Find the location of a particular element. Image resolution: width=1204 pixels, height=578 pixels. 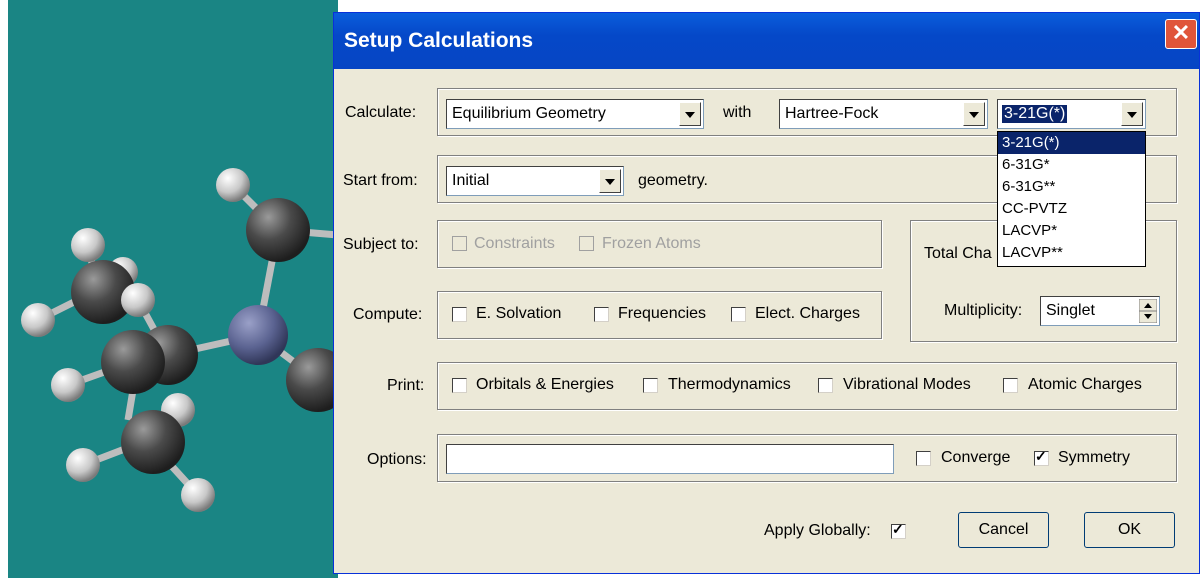

apply-globally-checkbox: ✓ is located at coordinates (898, 530).